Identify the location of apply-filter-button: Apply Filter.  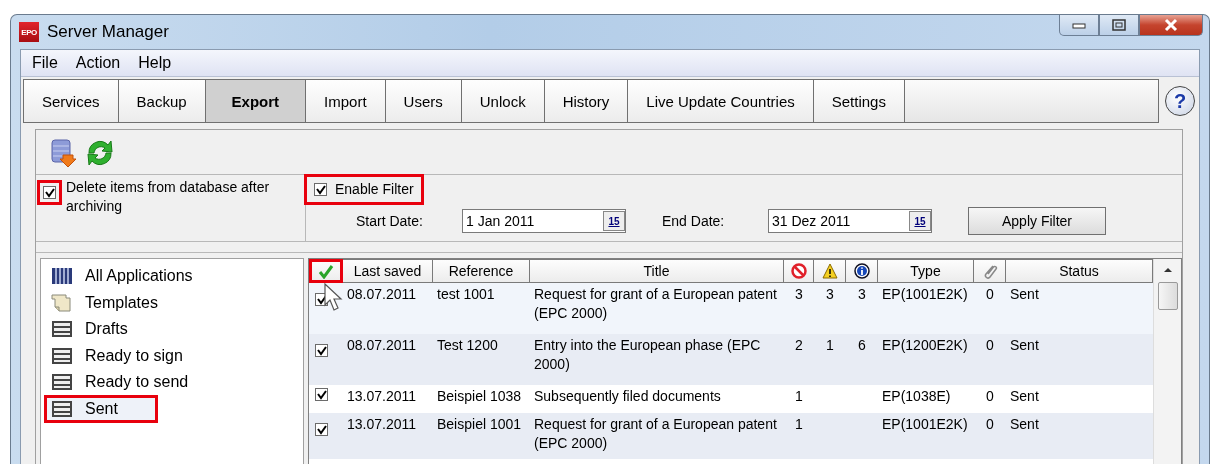
(1037, 221).